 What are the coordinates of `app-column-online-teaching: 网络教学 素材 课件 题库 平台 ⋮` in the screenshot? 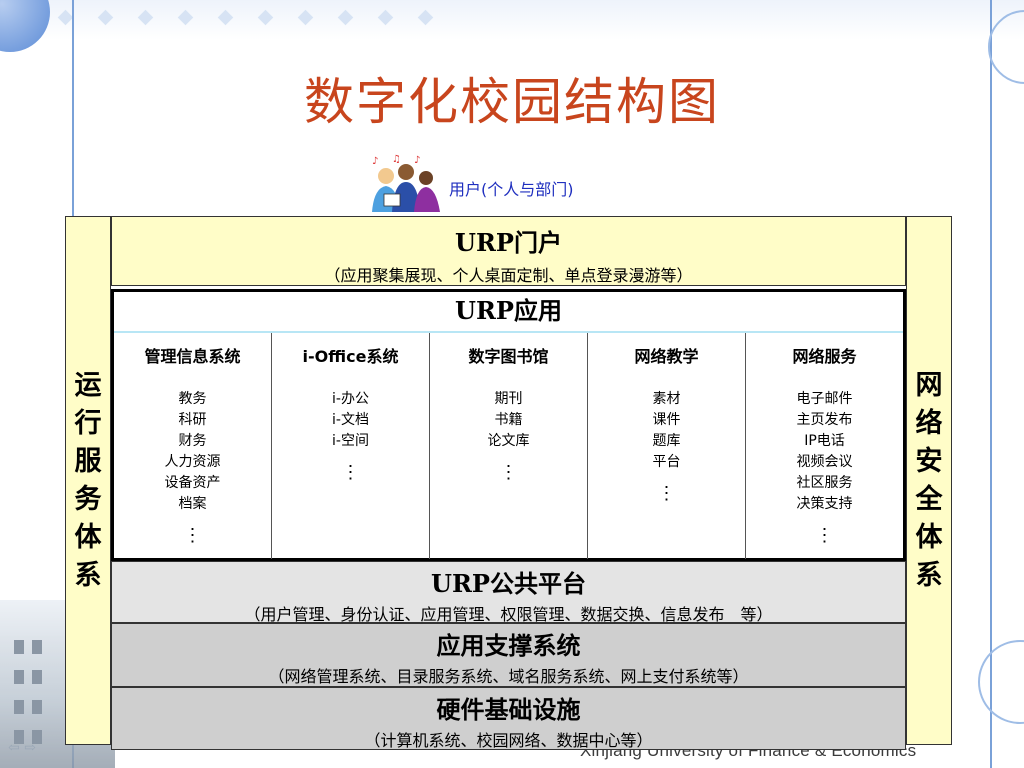 It's located at (666, 446).